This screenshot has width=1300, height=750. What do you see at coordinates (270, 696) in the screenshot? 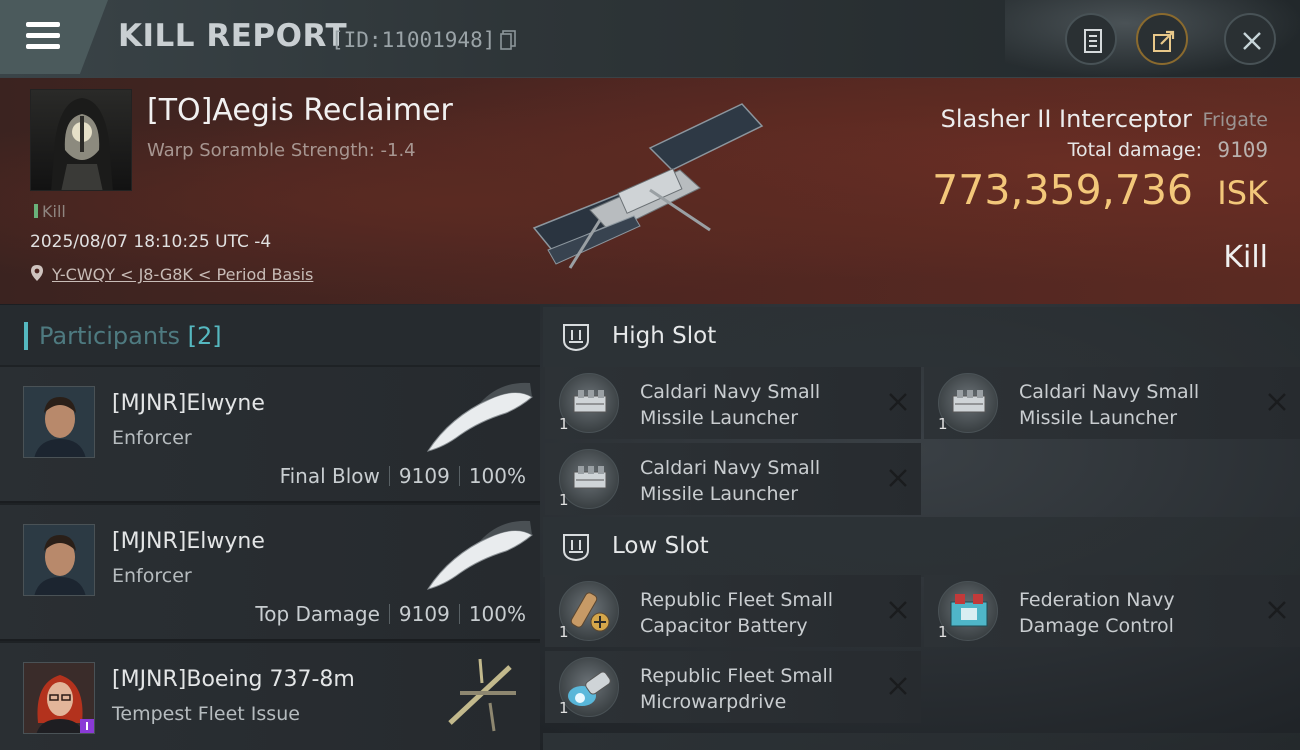
I see `participant-row: [MJNR]Boeing 737-8m Tempest Fleet Issue` at bounding box center [270, 696].